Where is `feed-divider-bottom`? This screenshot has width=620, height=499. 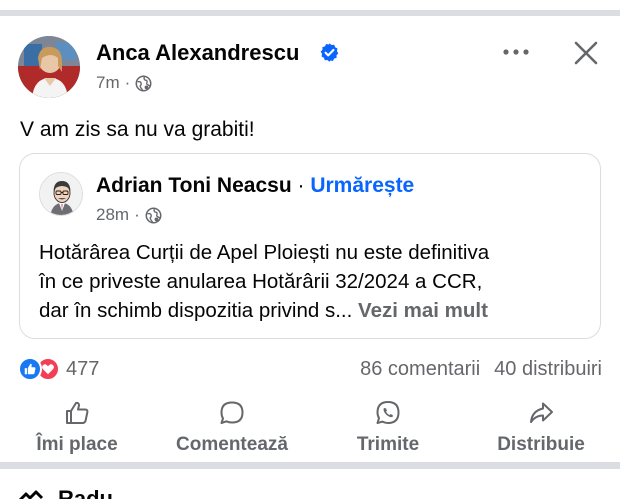
feed-divider-bottom is located at coordinates (310, 465).